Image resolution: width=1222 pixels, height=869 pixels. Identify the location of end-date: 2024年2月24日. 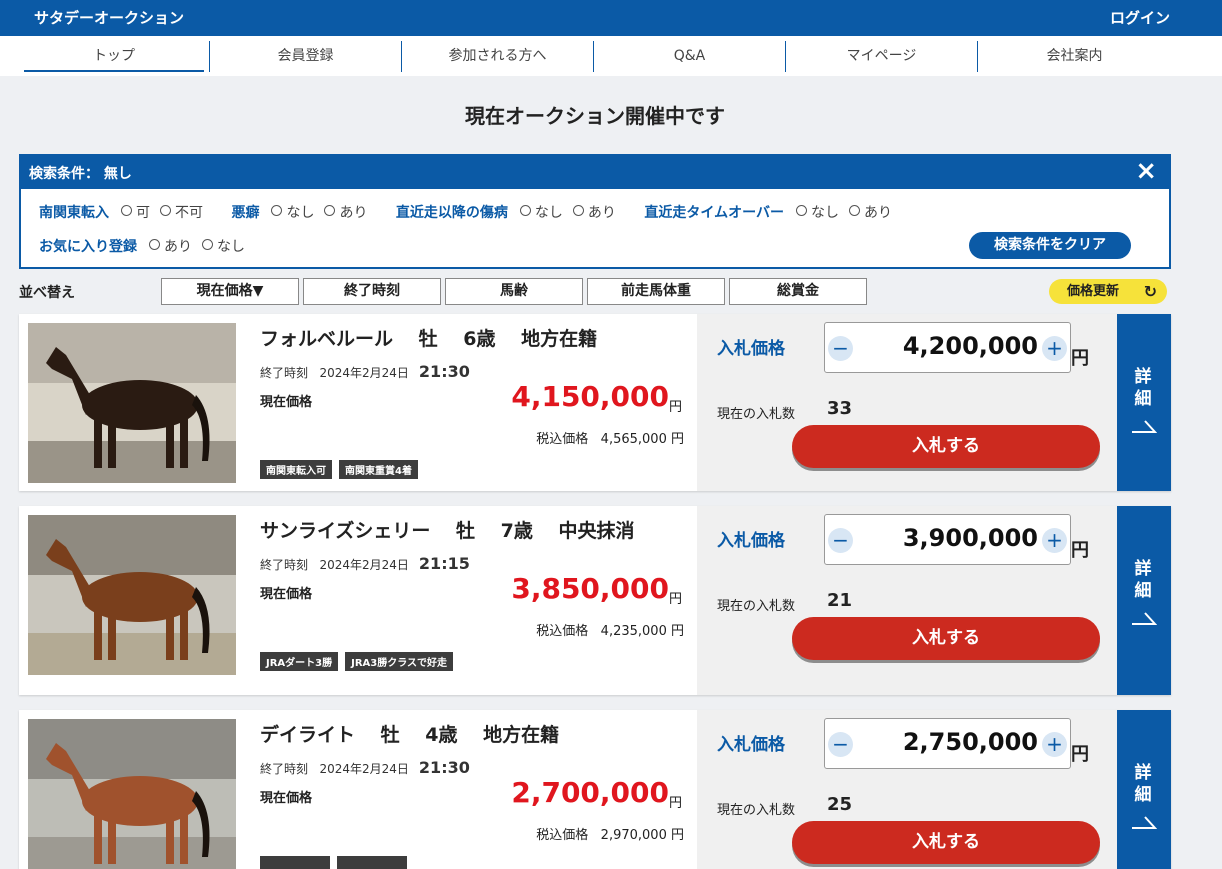
(364, 769).